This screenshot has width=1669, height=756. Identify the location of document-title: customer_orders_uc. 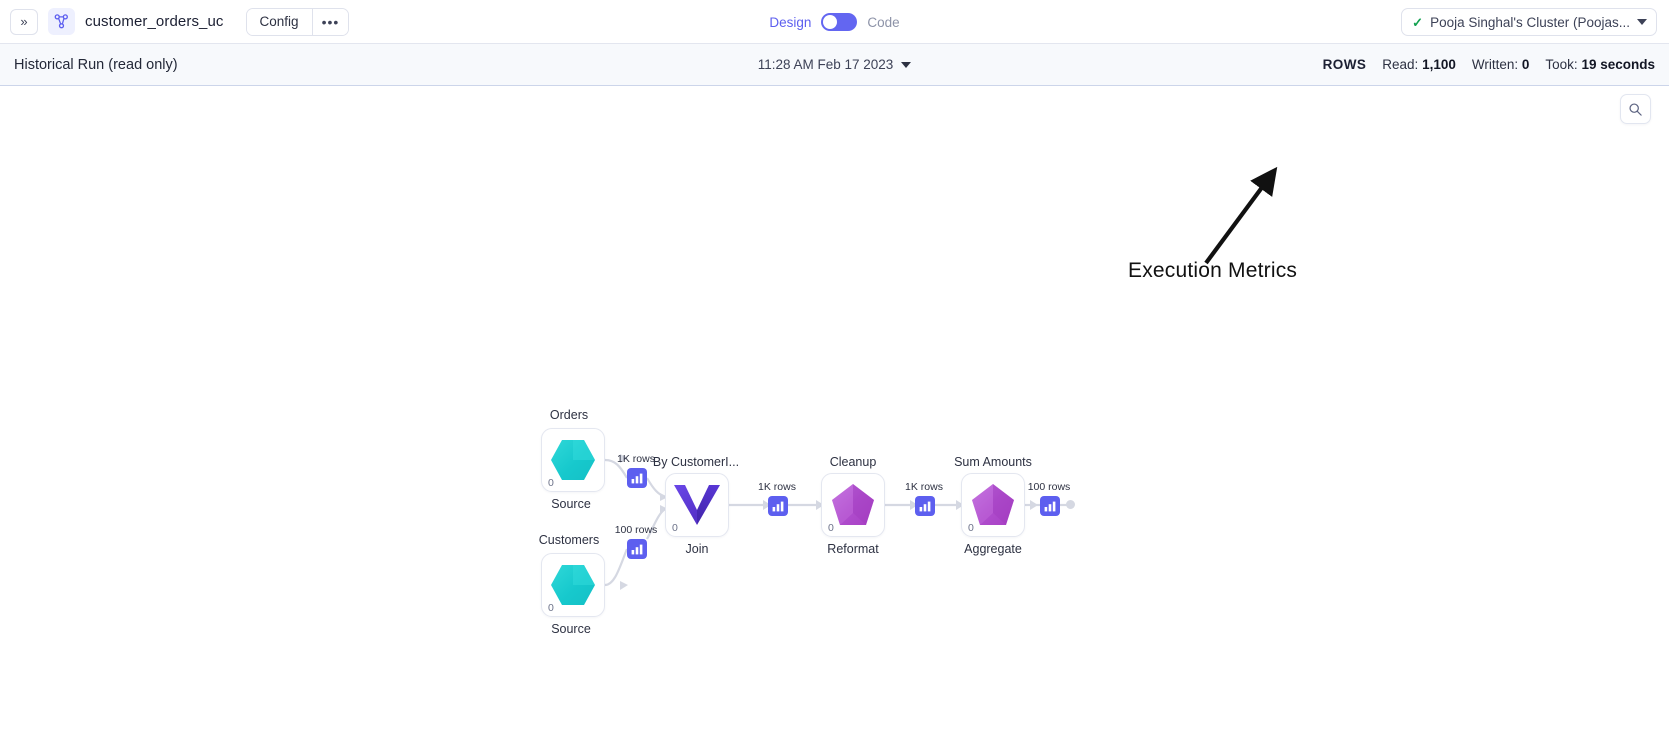
(154, 21).